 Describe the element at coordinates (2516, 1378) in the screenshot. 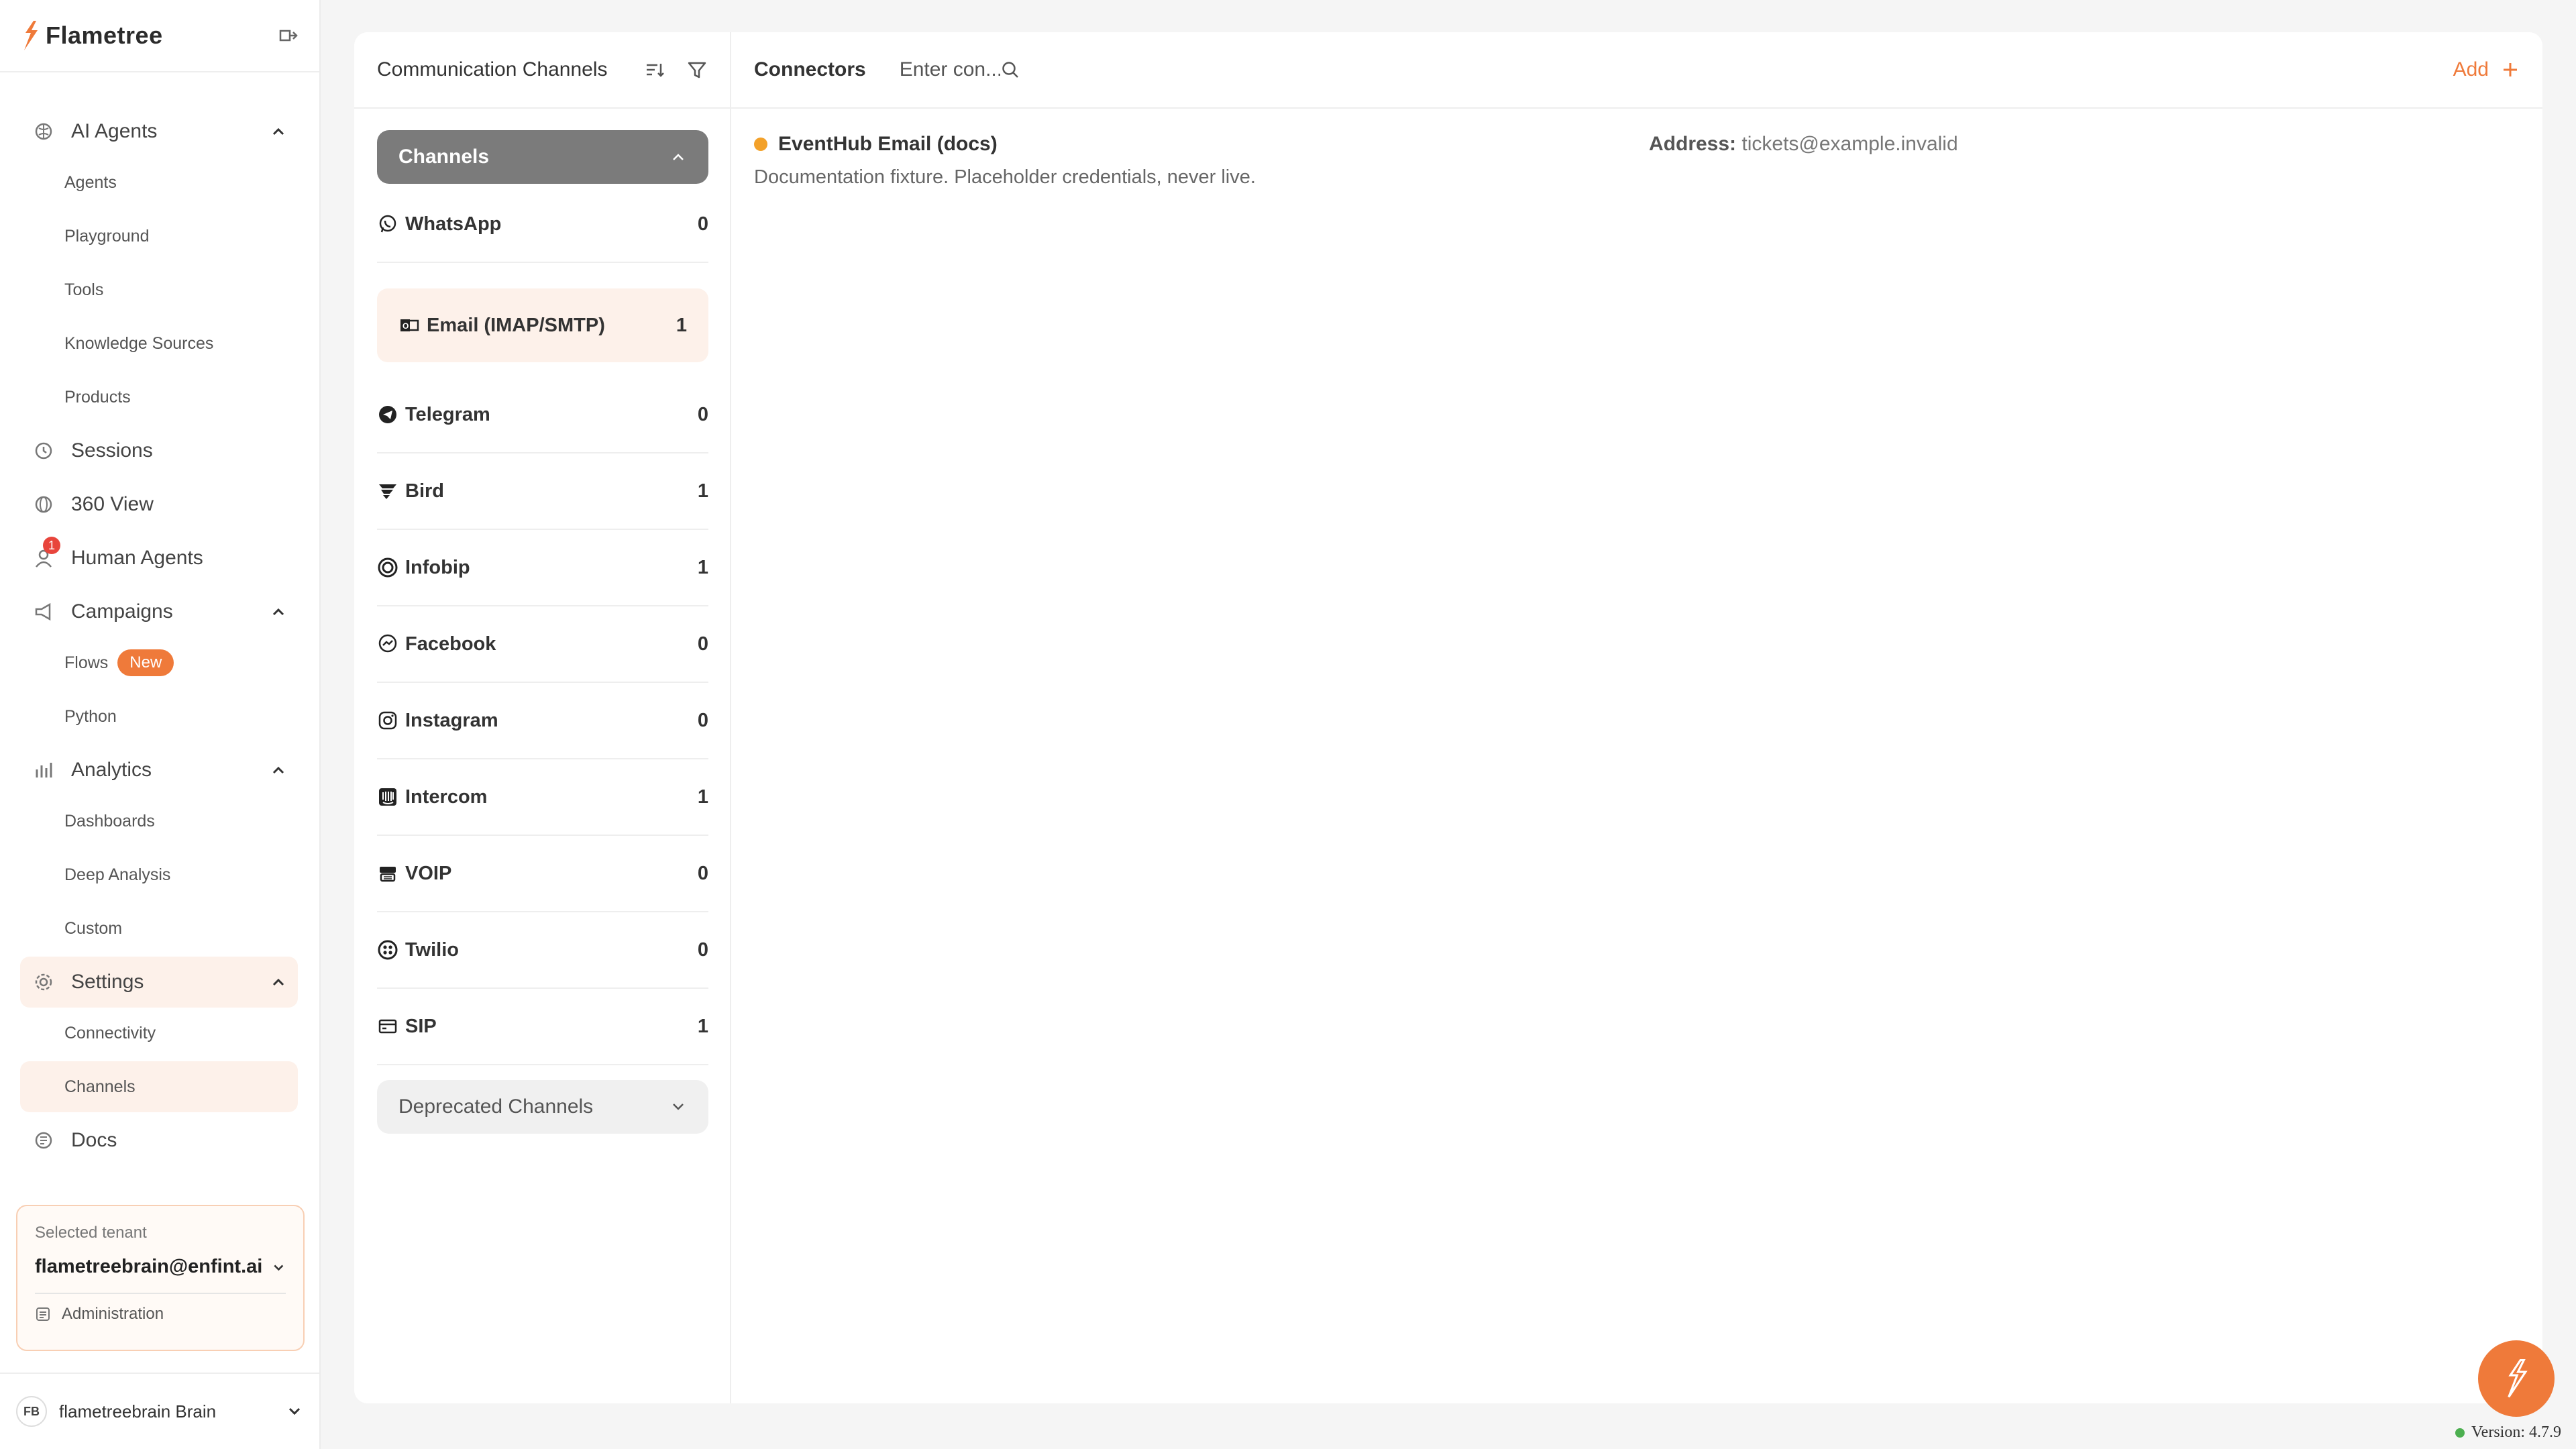

I see `chat-assistant-button` at that location.